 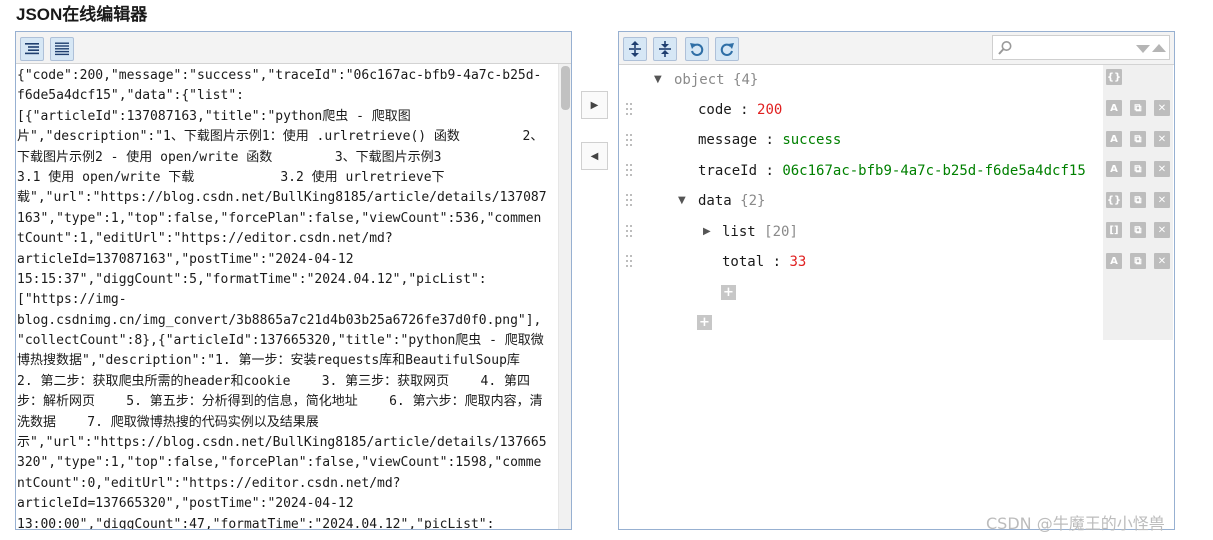 I want to click on copy-to-left-button: ◀, so click(x=594, y=156).